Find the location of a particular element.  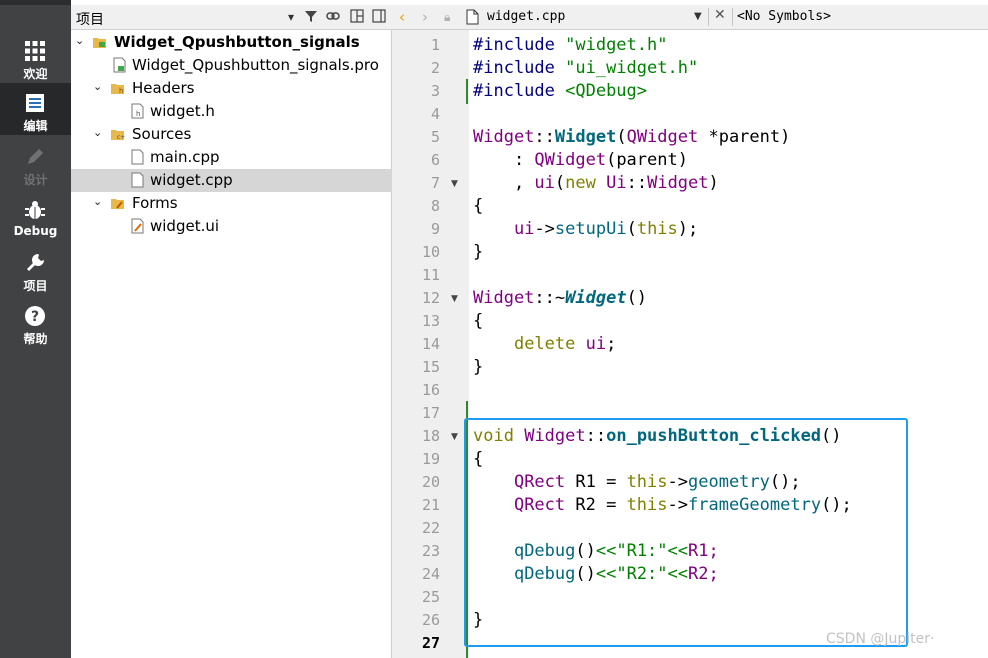

top-strip is located at coordinates (35, 2).